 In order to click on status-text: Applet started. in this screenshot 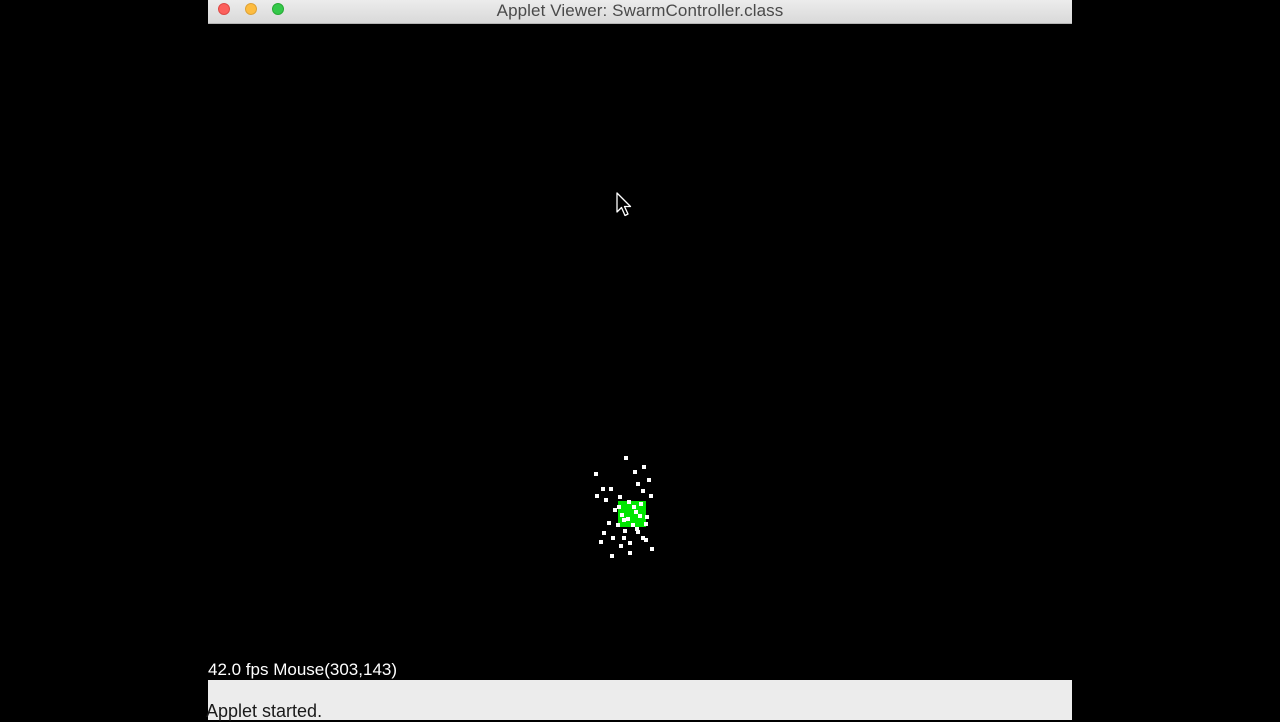, I will do `click(264, 711)`.